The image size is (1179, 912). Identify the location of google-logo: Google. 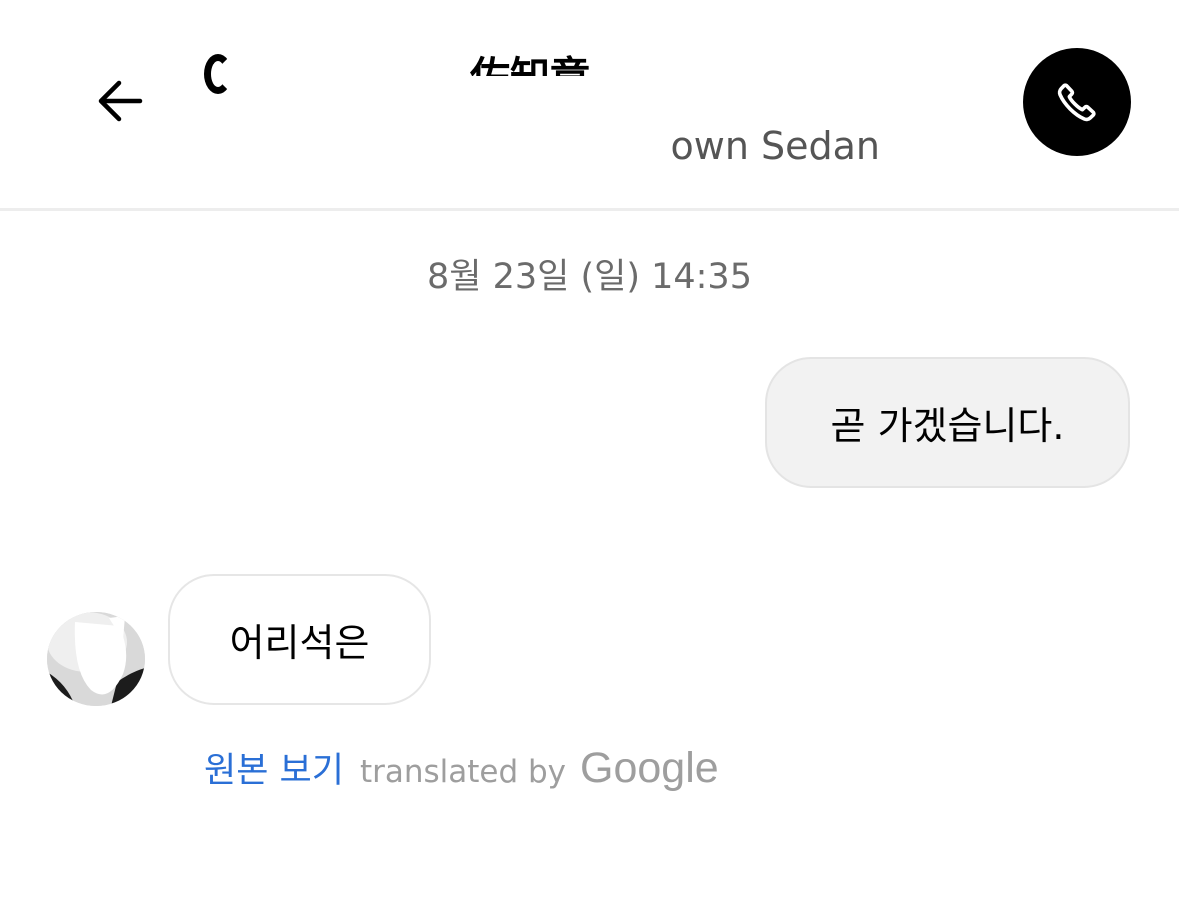
(649, 768).